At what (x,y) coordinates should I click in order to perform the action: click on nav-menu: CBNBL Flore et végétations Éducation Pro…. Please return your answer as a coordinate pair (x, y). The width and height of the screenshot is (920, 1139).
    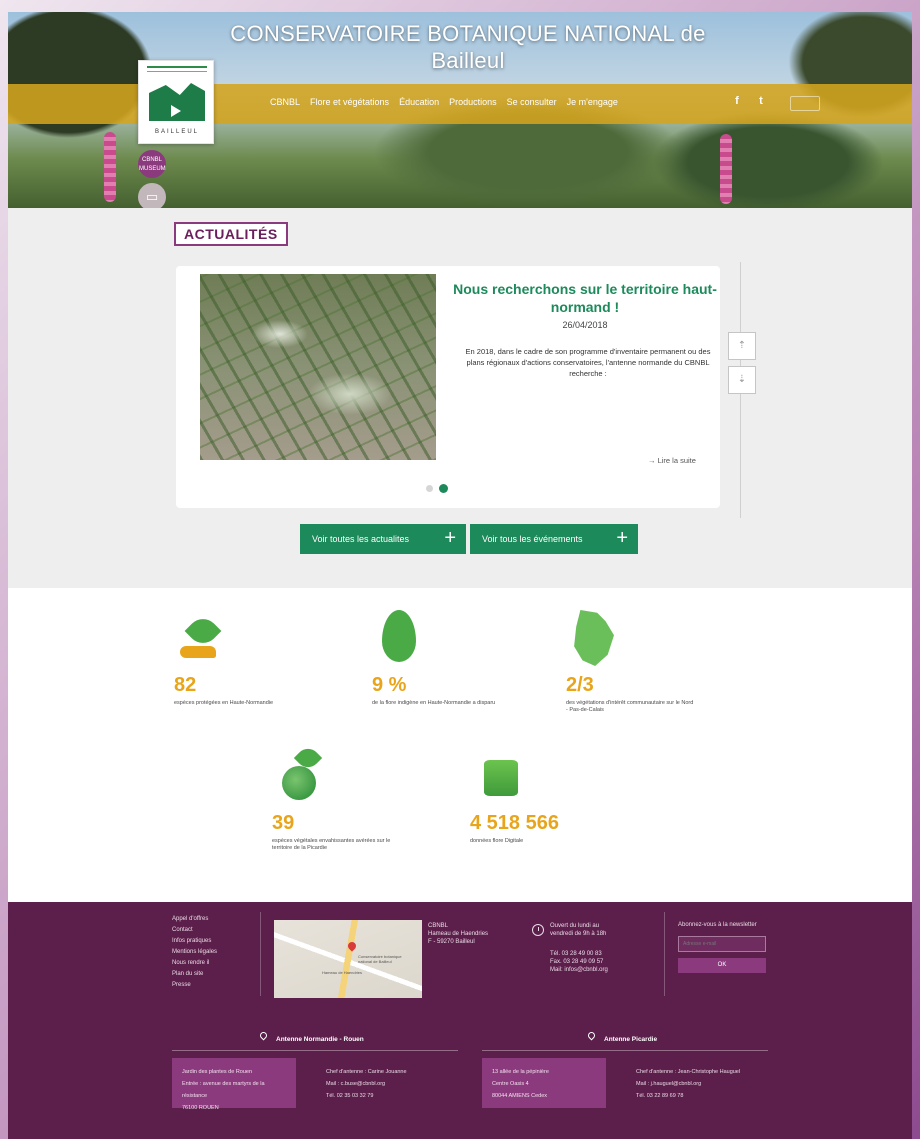
    Looking at the image, I should click on (444, 102).